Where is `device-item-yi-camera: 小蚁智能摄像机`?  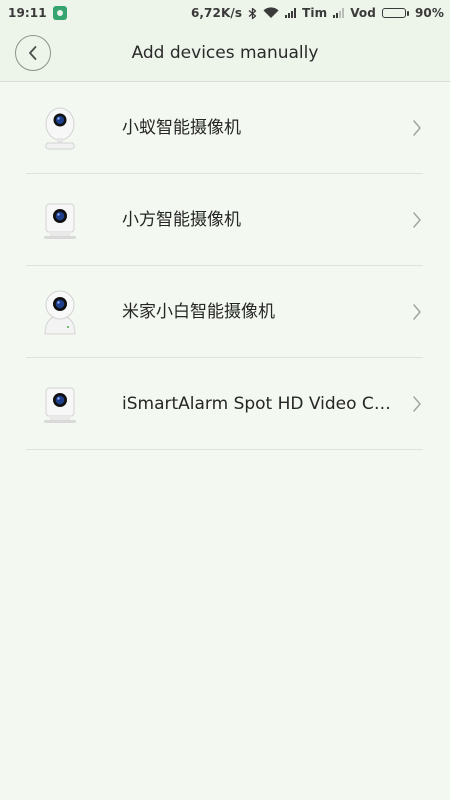 device-item-yi-camera: 小蚁智能摄像机 is located at coordinates (225, 128).